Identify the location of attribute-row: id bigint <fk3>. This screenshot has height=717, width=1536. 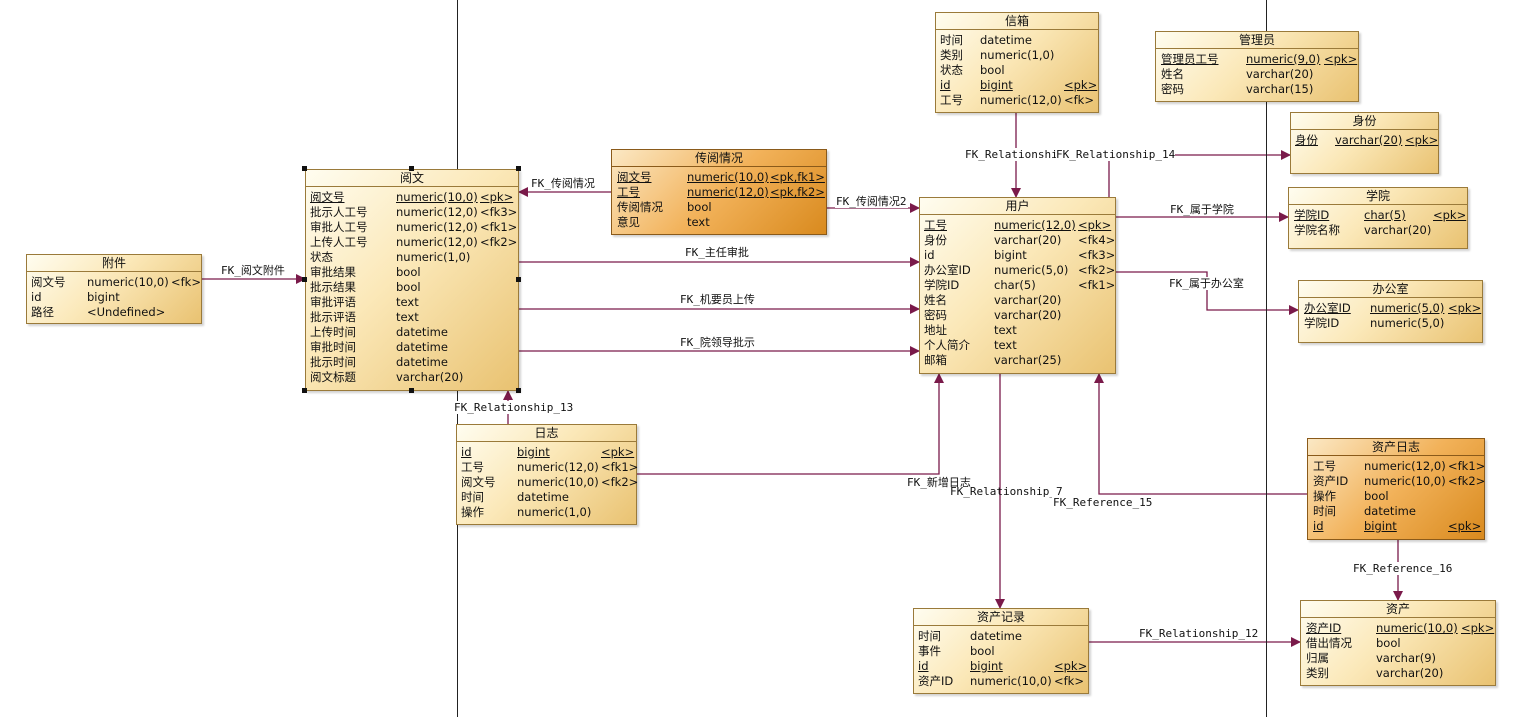
(1017, 255).